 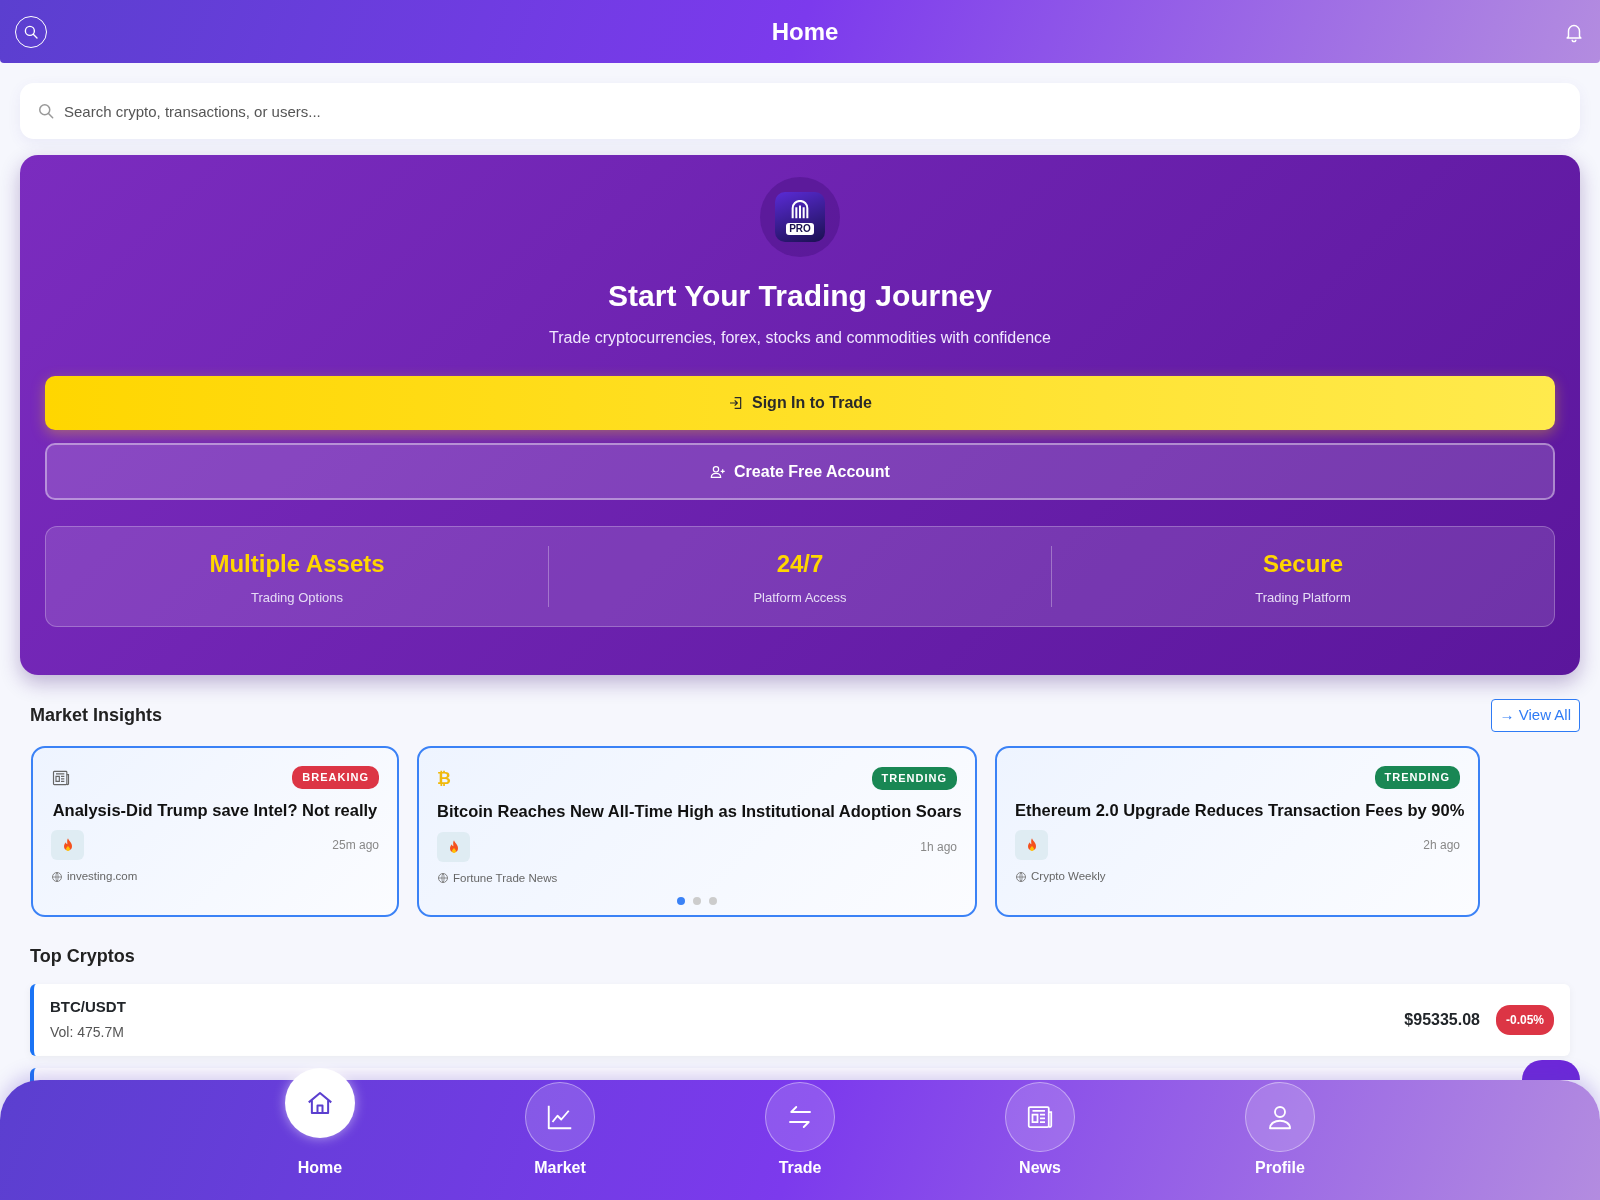 What do you see at coordinates (88, 1006) in the screenshot?
I see `crypto-pair: BTC/USDT` at bounding box center [88, 1006].